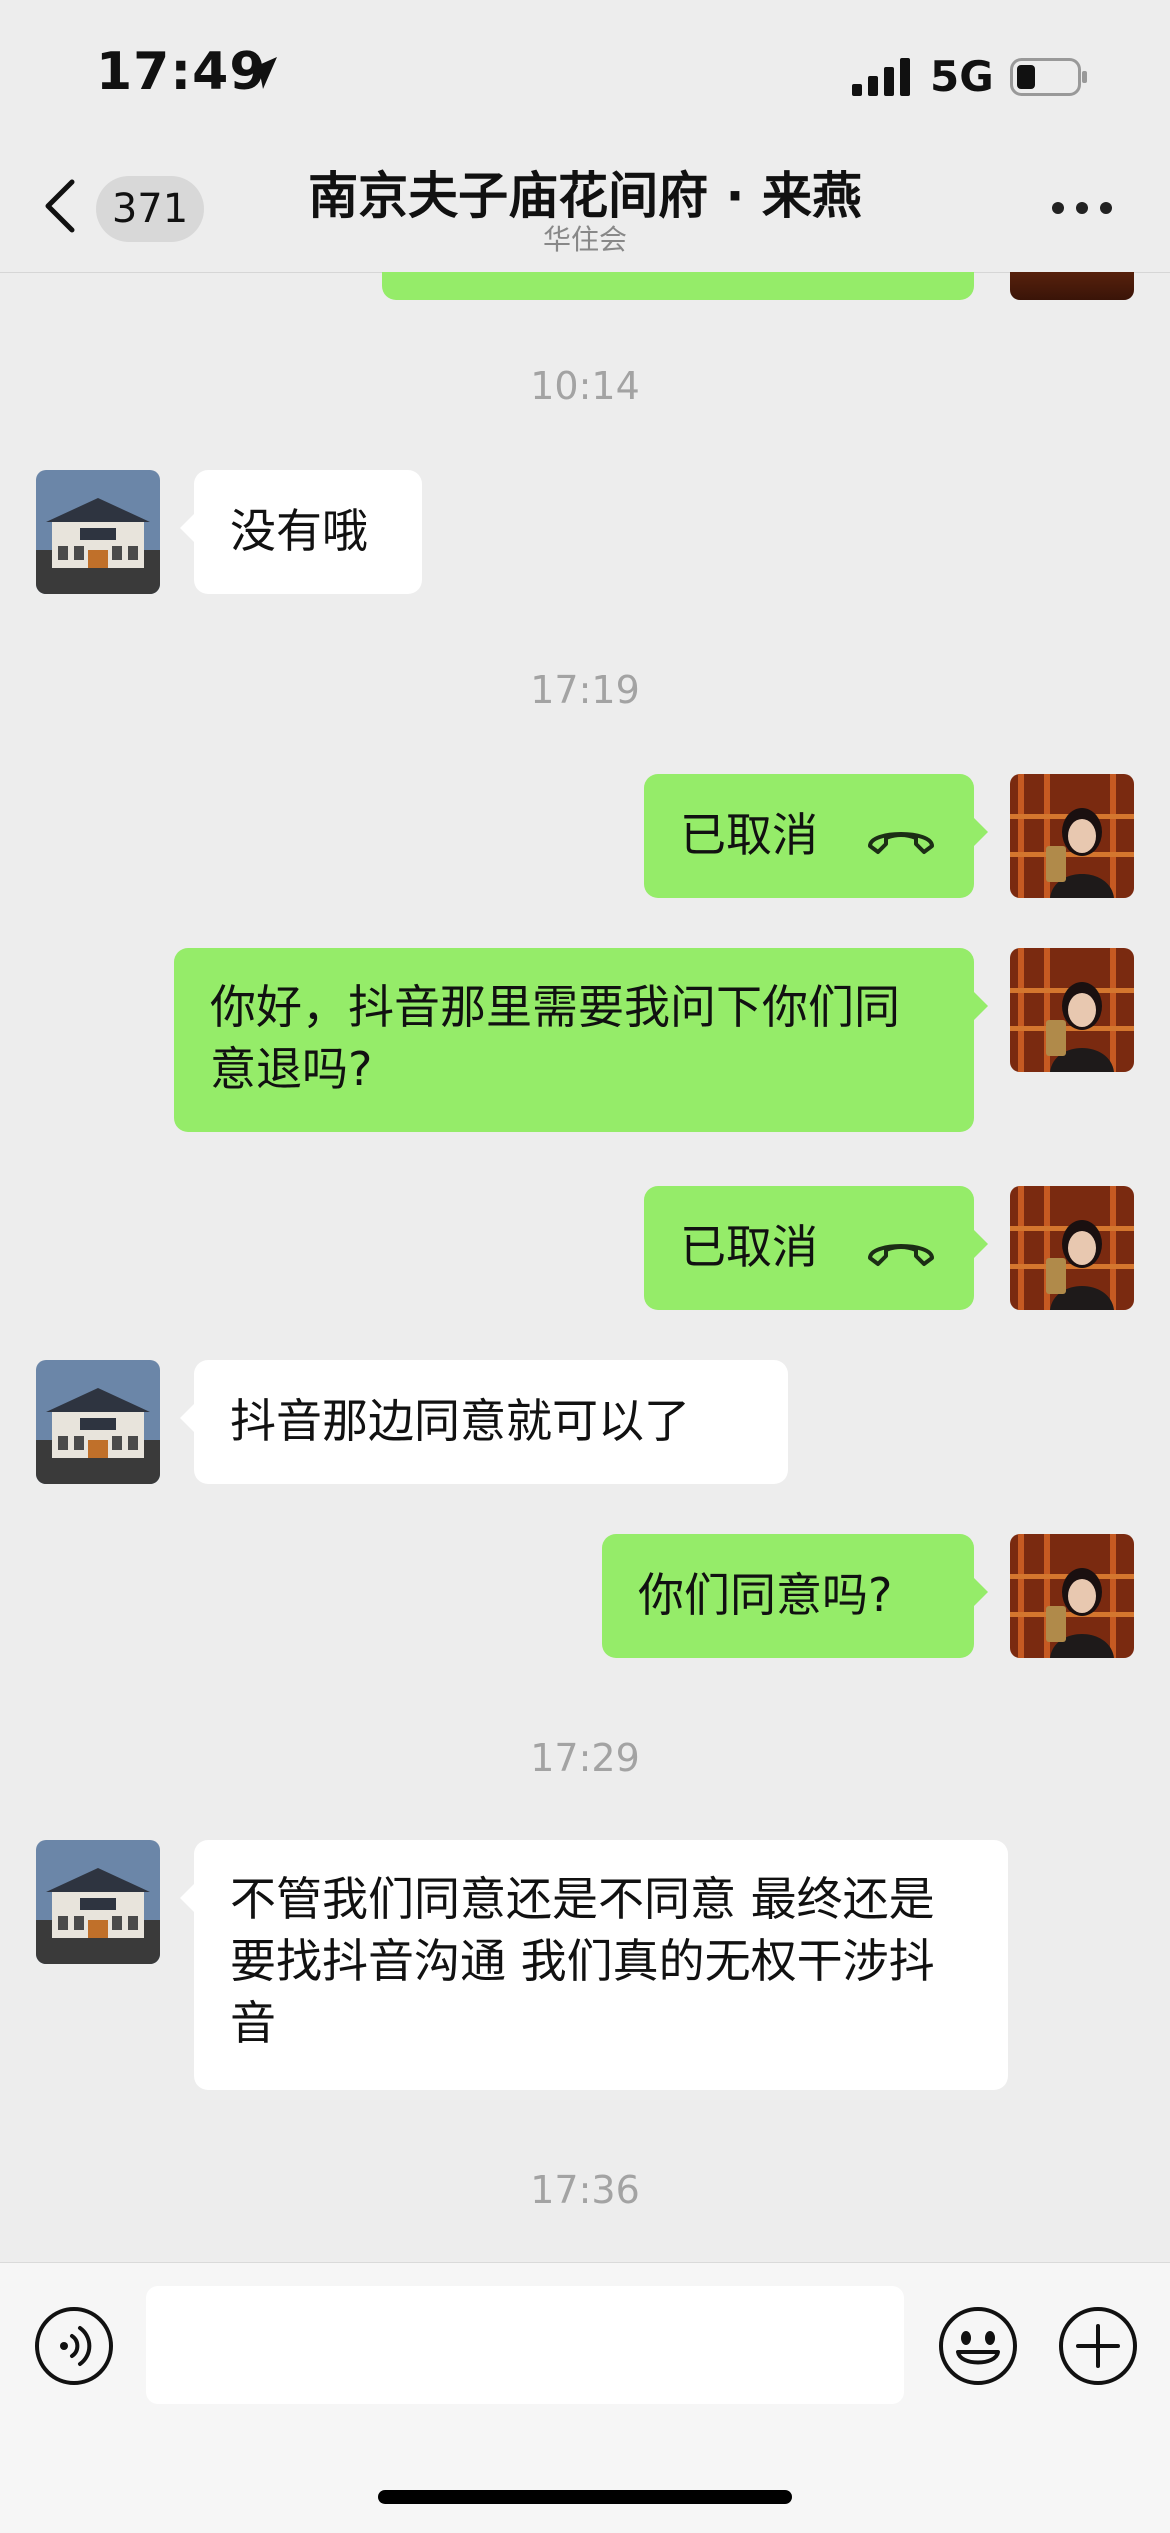 This screenshot has height=2533, width=1170. Describe the element at coordinates (1098, 2346) in the screenshot. I see `plus-circle-icon` at that location.